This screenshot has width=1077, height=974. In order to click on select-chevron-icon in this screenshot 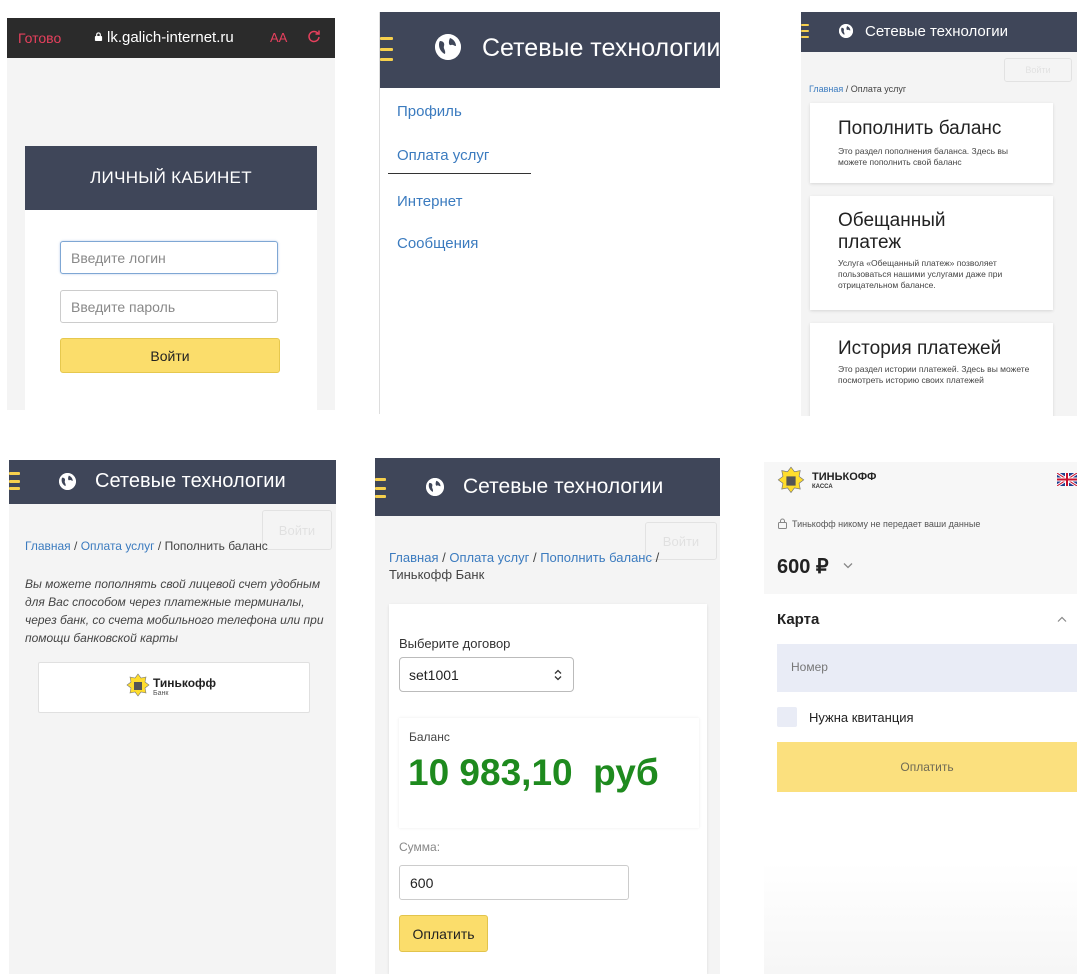, I will do `click(558, 675)`.